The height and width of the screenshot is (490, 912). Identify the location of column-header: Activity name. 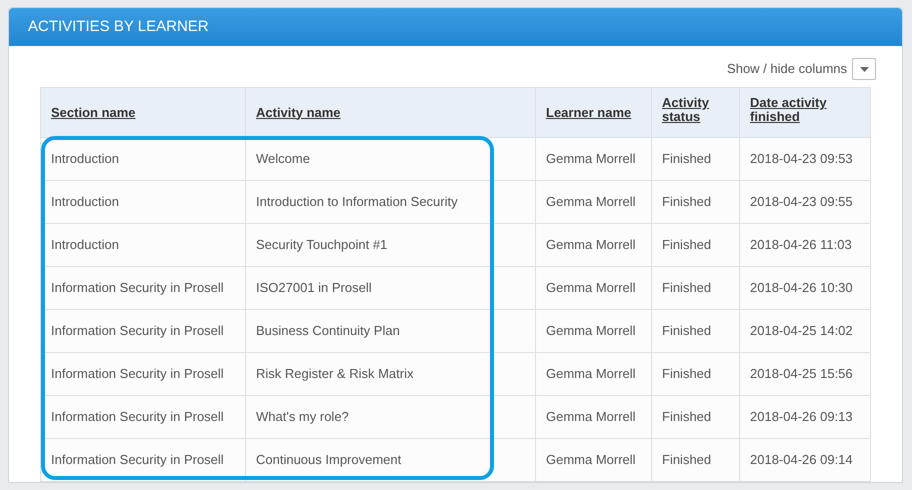
(298, 113).